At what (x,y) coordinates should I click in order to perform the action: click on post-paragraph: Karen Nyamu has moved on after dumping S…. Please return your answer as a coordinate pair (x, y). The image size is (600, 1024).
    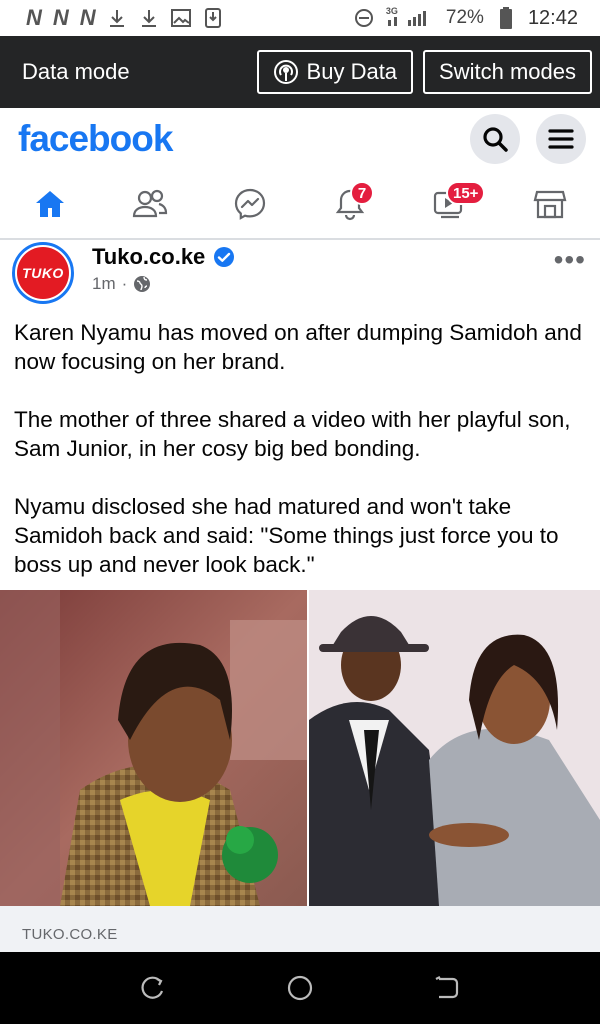
    Looking at the image, I should click on (298, 347).